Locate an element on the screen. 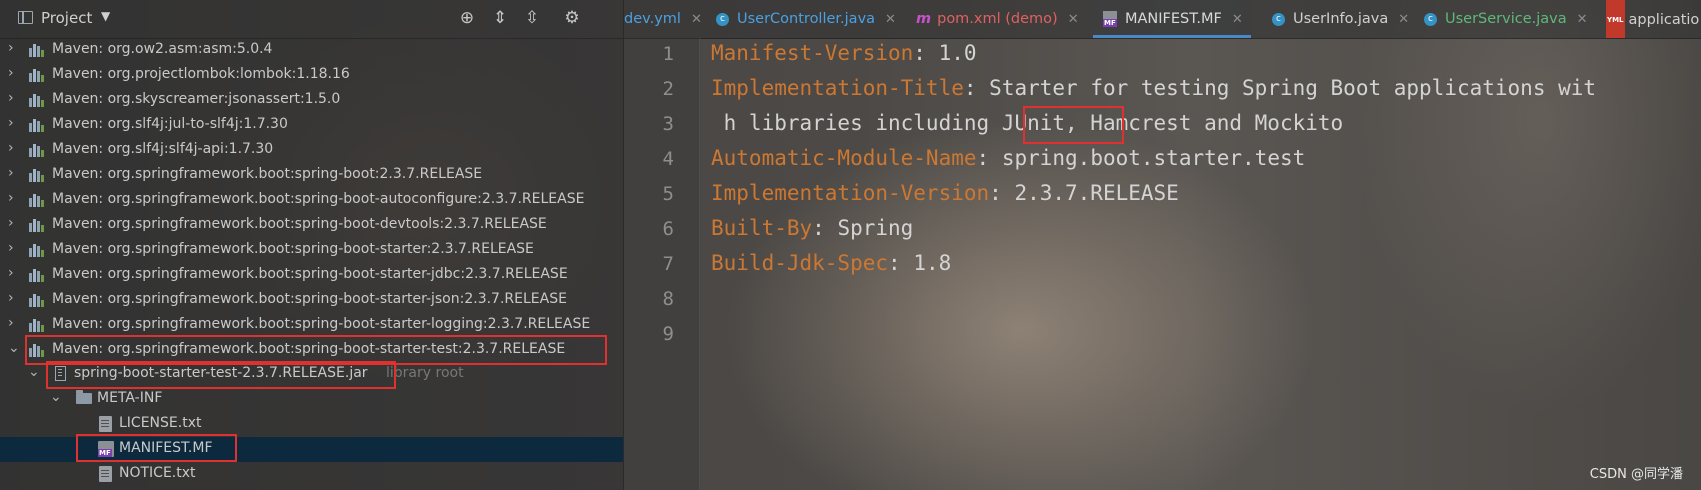  target-icon: ⊕ is located at coordinates (467, 18).